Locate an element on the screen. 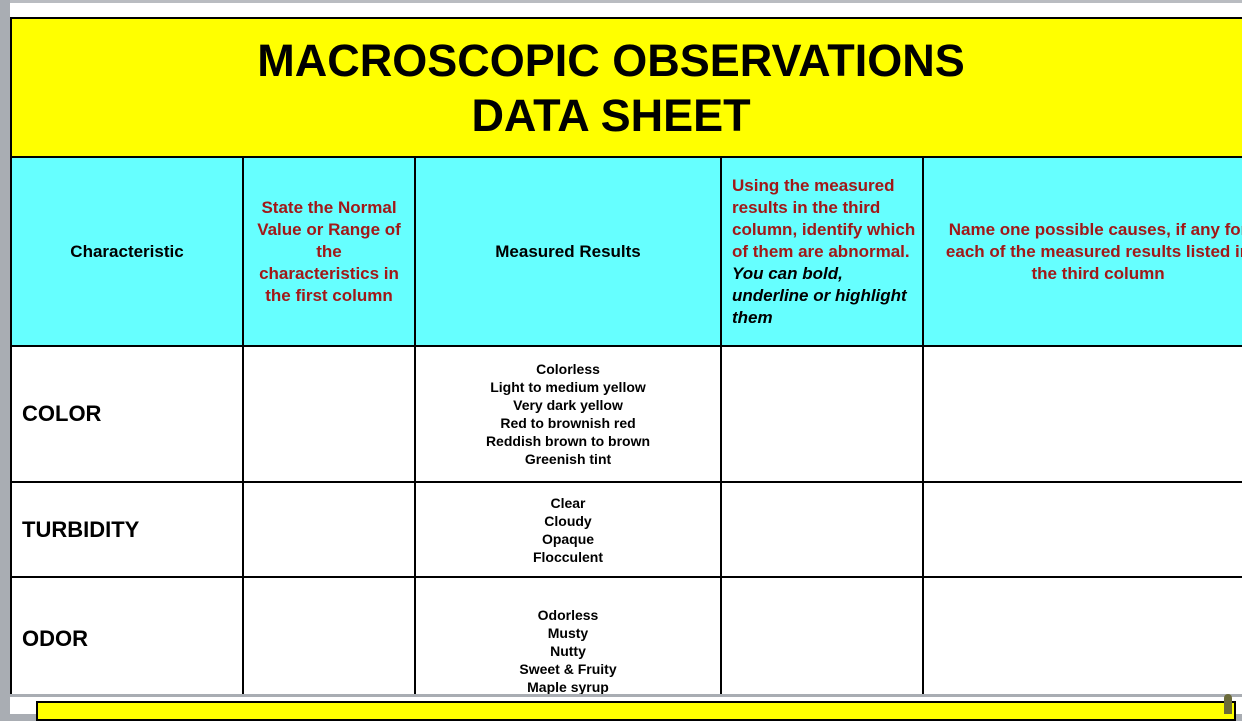  measured-result-item: Odorless is located at coordinates (568, 615).